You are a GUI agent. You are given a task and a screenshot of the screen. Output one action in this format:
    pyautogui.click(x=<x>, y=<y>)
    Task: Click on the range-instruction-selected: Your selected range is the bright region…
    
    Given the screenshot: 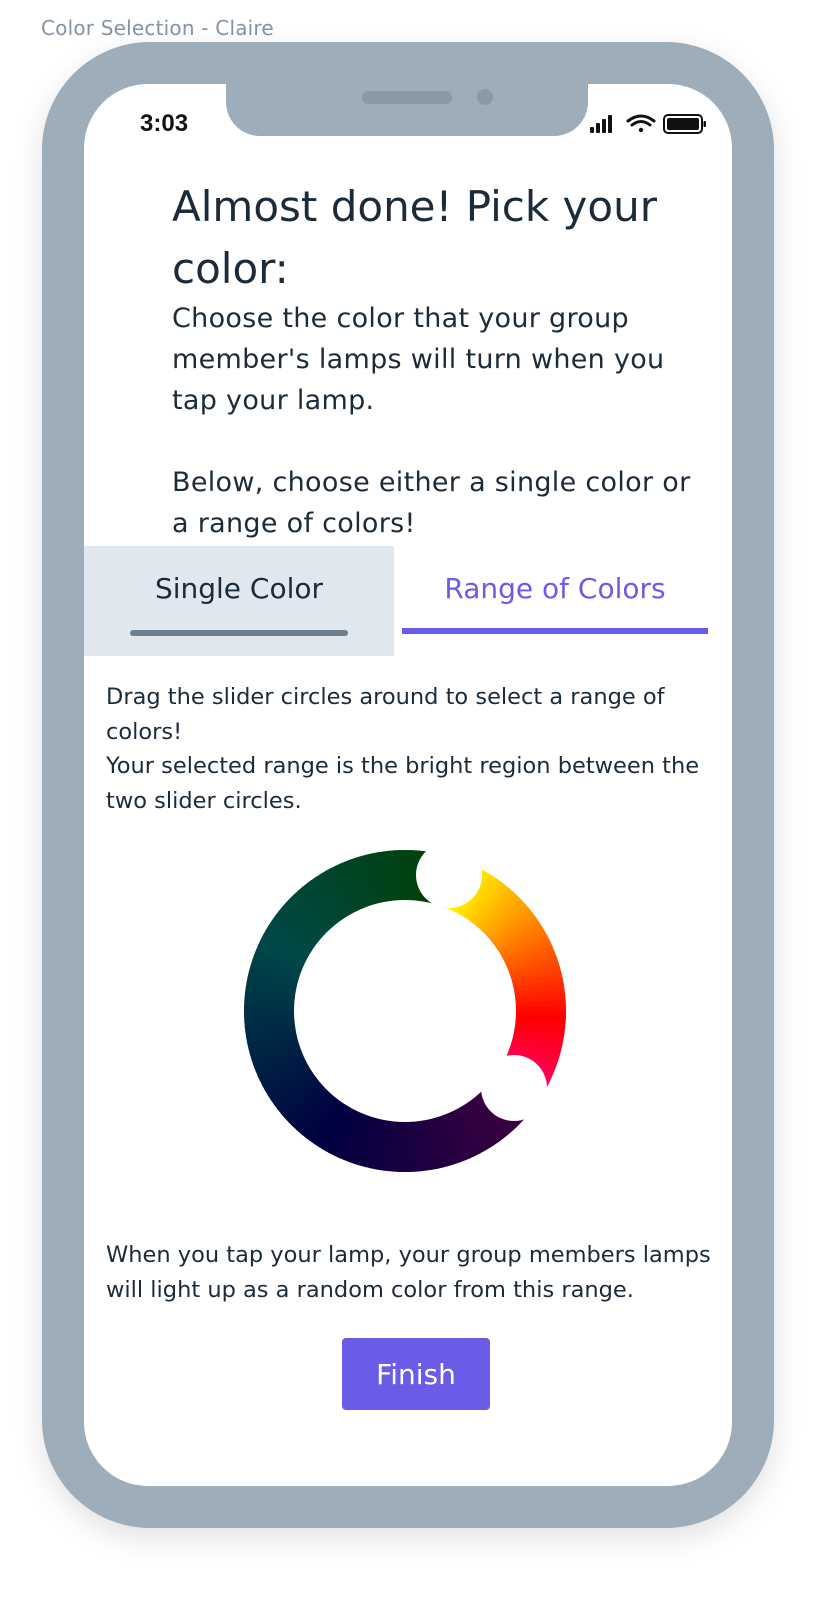 What is the action you would take?
    pyautogui.click(x=403, y=783)
    